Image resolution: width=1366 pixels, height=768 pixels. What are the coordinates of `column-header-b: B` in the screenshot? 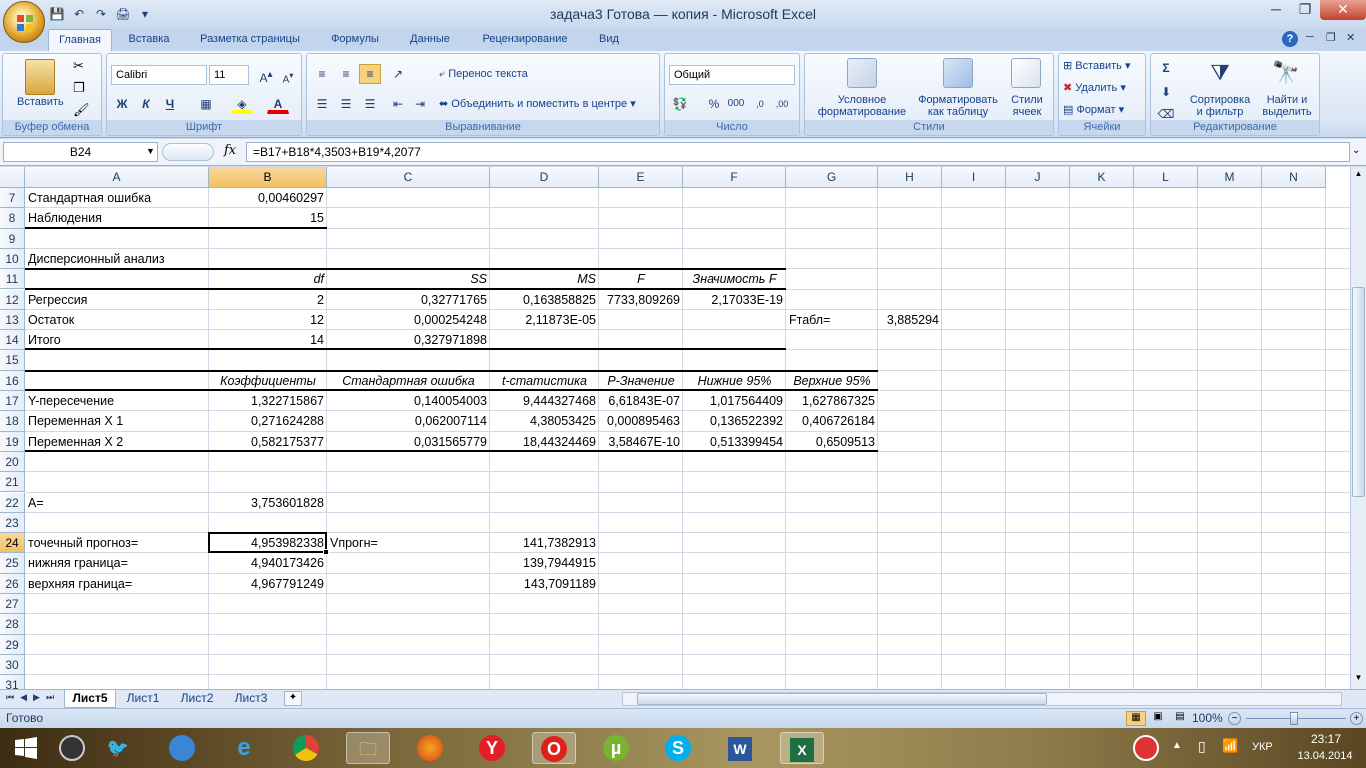 It's located at (268, 177).